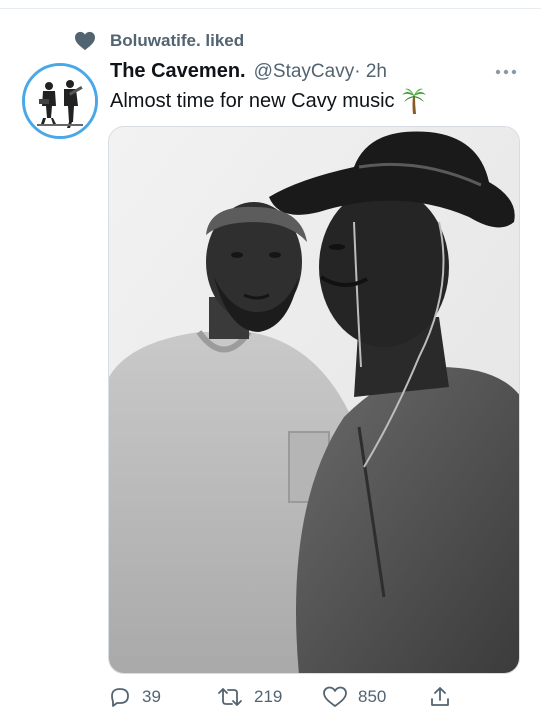 The height and width of the screenshot is (720, 541). Describe the element at coordinates (270, 8) in the screenshot. I see `top-divider` at that location.